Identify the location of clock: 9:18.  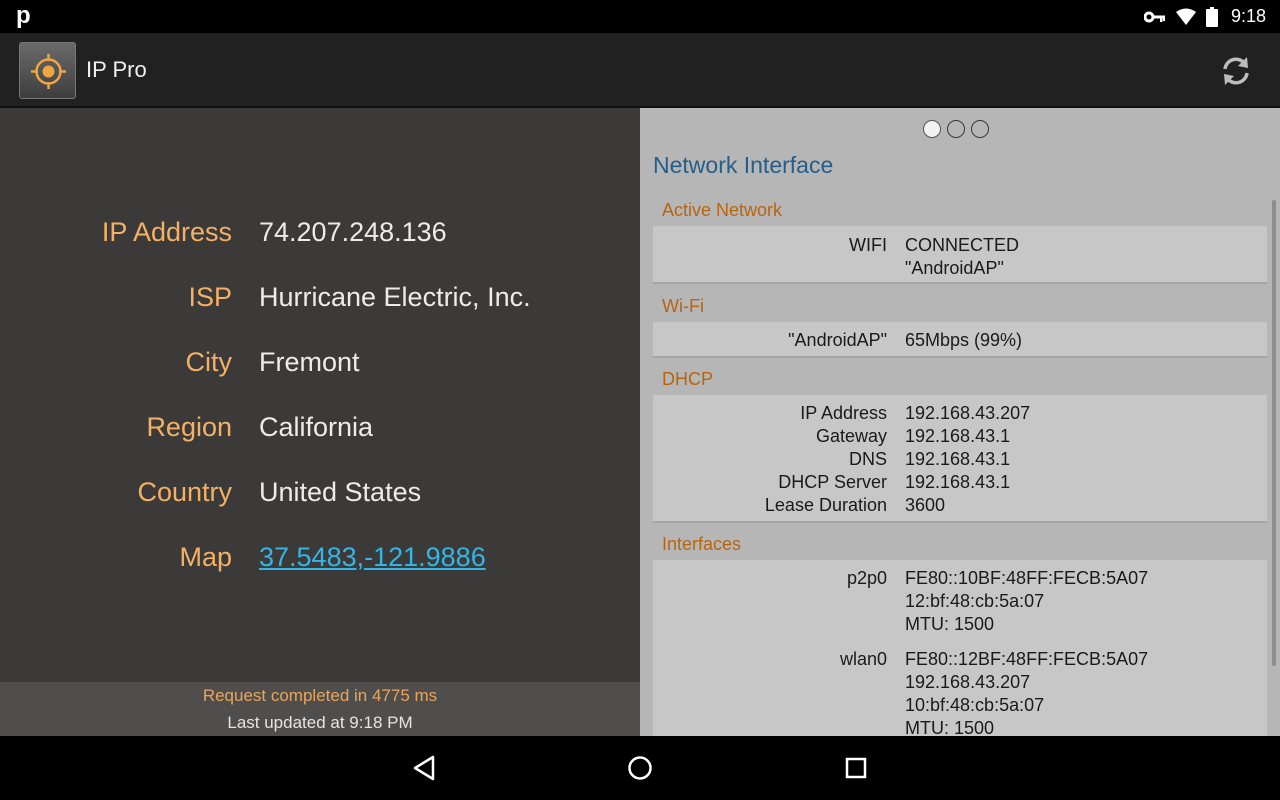
(1248, 16).